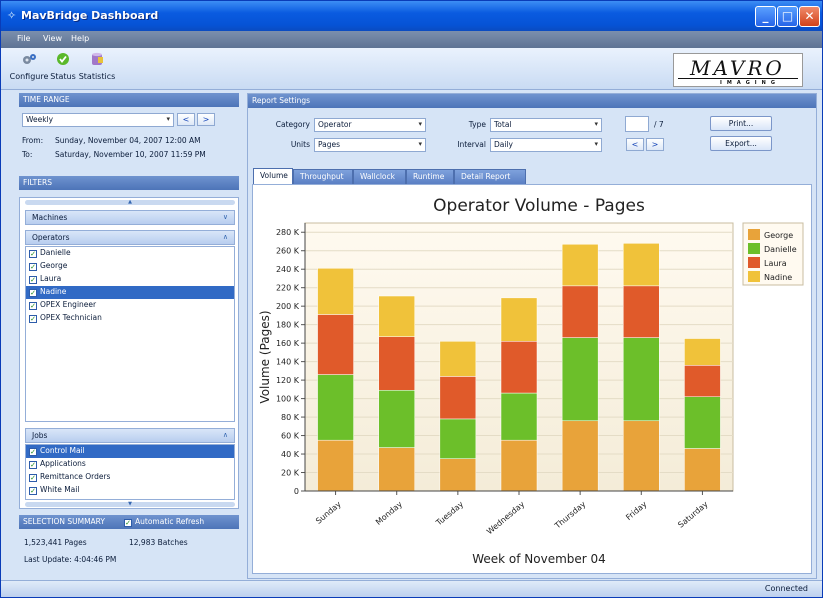 The width and height of the screenshot is (823, 598). I want to click on gears-icon, so click(29, 59).